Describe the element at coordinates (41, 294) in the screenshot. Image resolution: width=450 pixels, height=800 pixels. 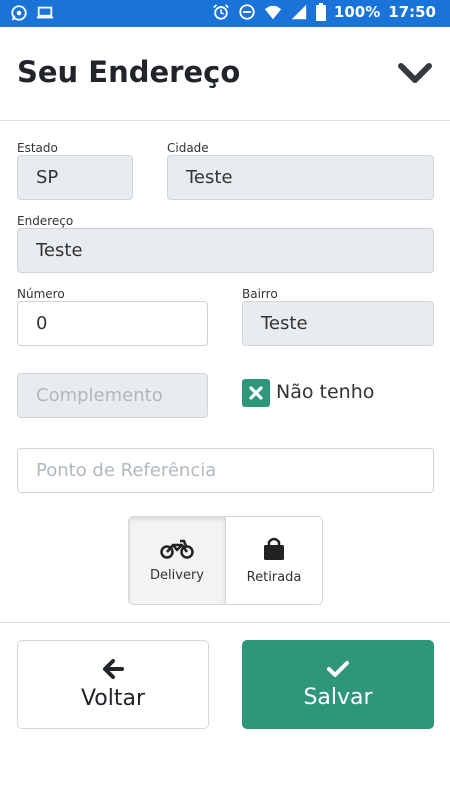
I see `numero-label: Número` at that location.